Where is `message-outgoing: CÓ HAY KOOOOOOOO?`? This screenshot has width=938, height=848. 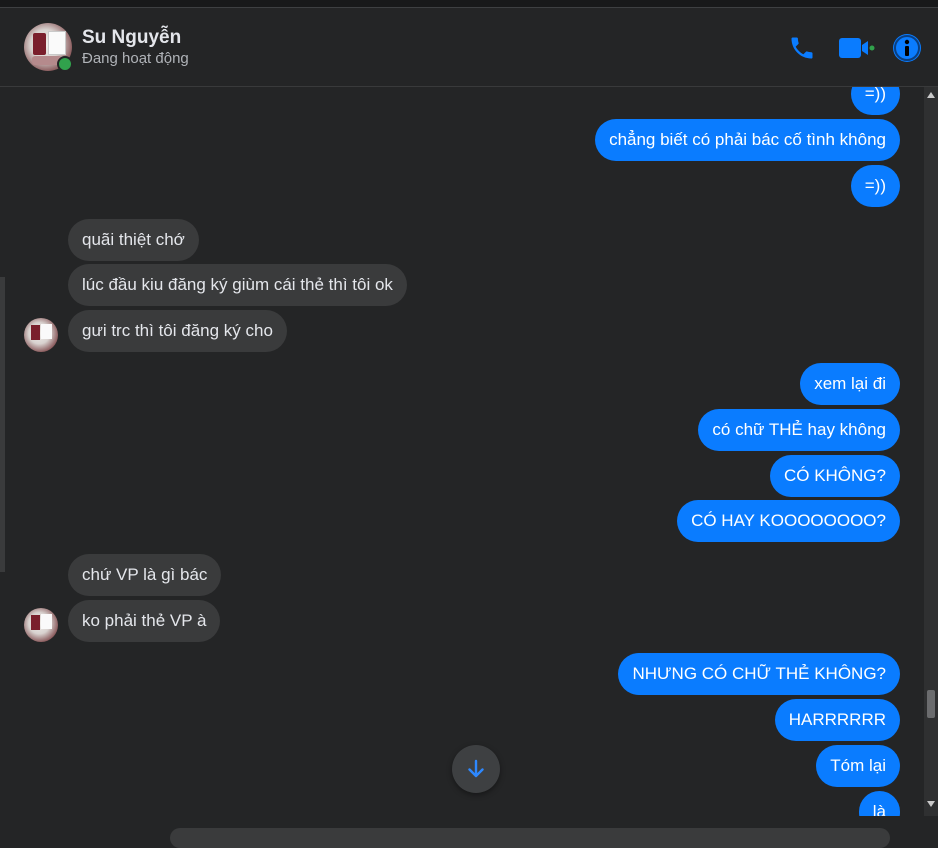
message-outgoing: CÓ HAY KOOOOOOOO? is located at coordinates (788, 521).